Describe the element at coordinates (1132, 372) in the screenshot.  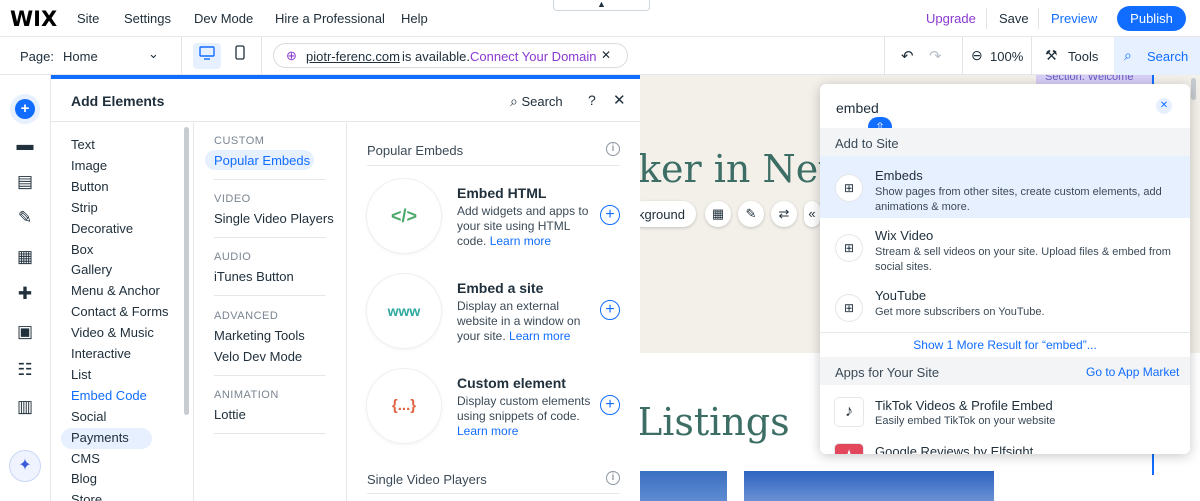
I see `go-to-app-market-link: Go to App Market` at that location.